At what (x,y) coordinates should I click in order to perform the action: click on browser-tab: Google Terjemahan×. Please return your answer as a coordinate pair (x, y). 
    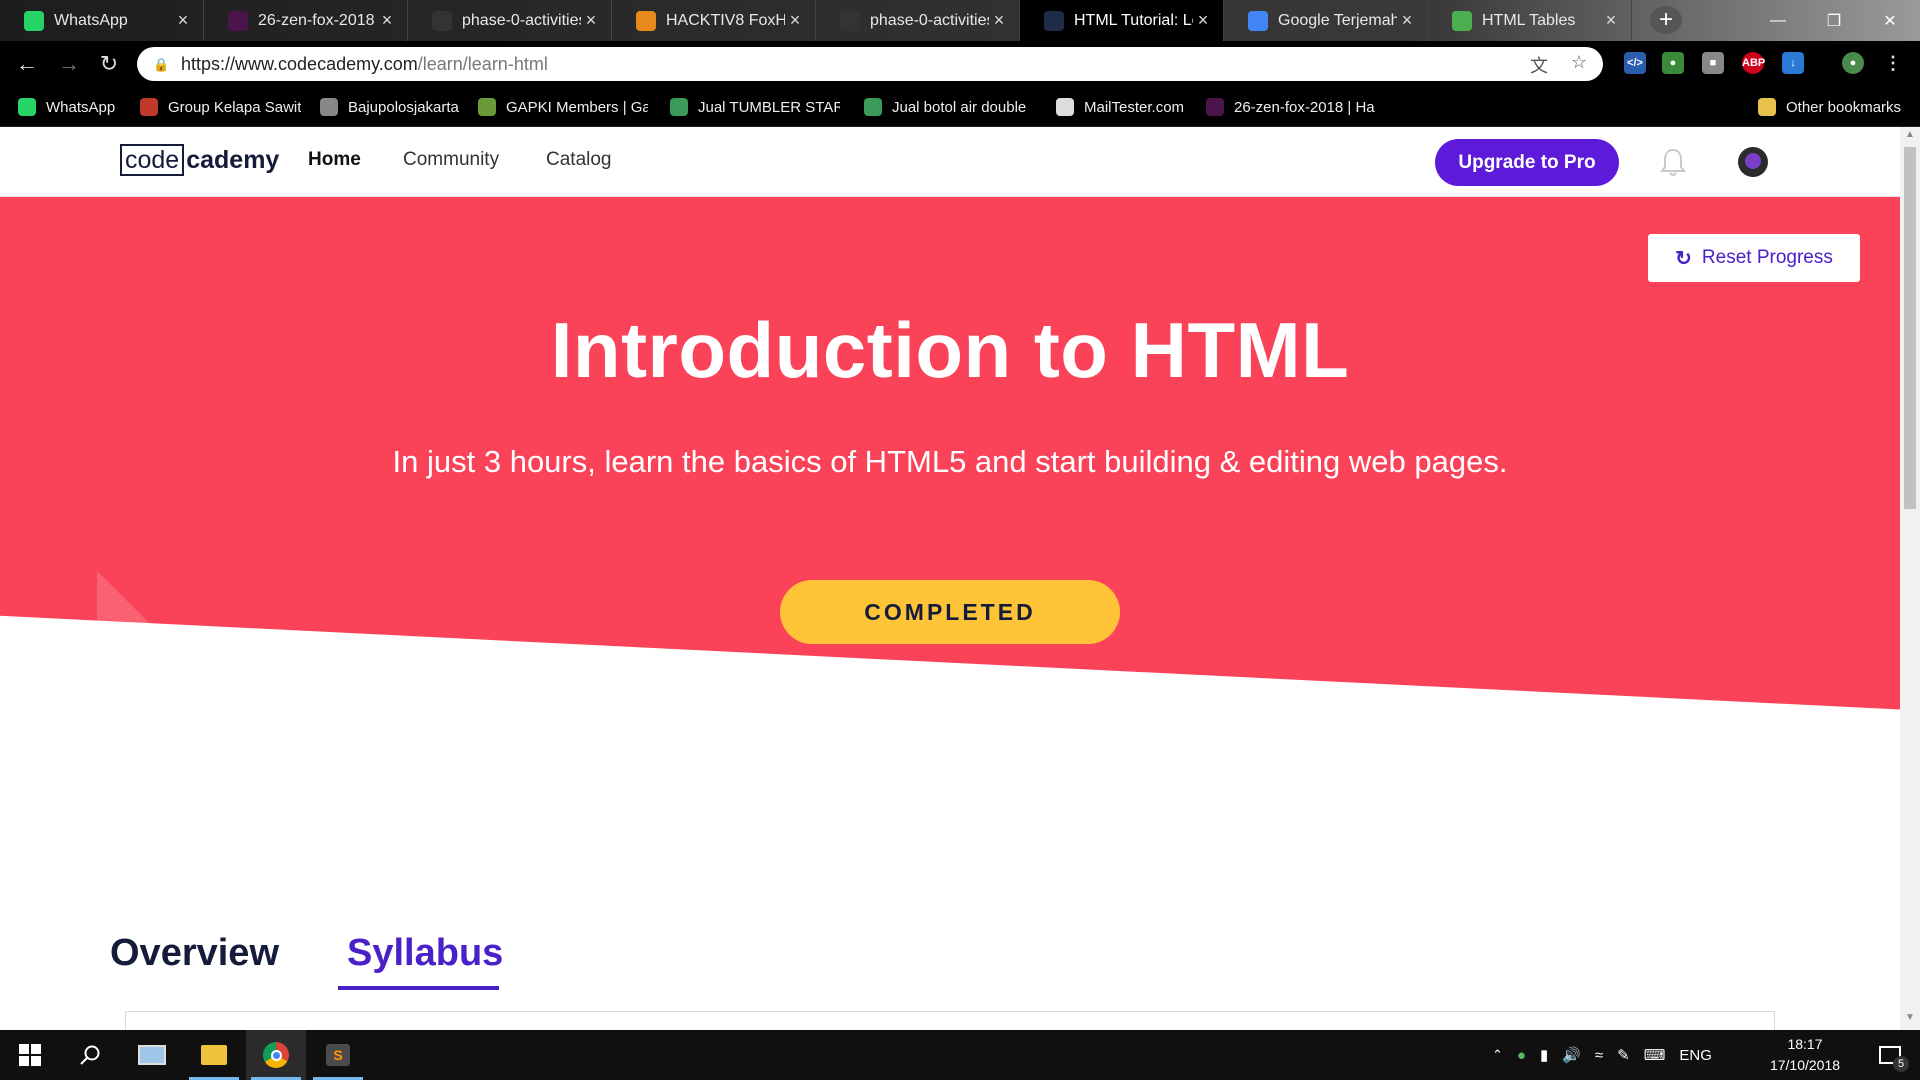
    Looking at the image, I should click on (1326, 20).